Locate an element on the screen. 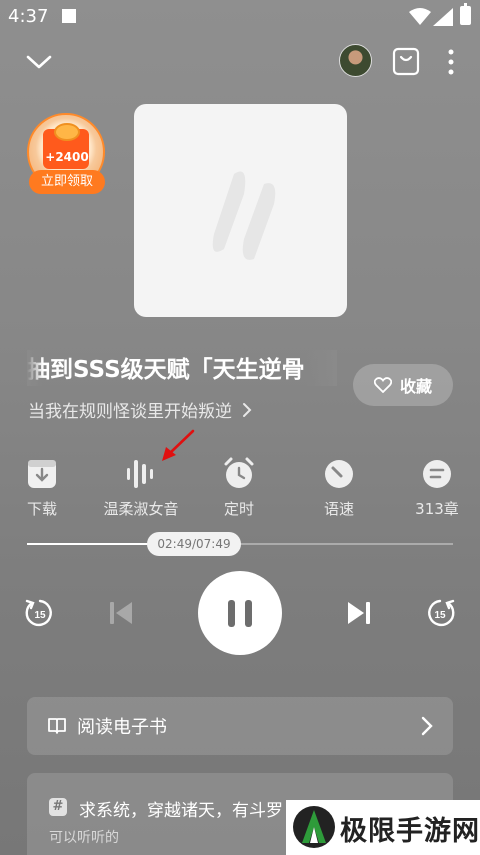  book-title: 抽到SSS级天赋「天生逆骨 is located at coordinates (182, 368).